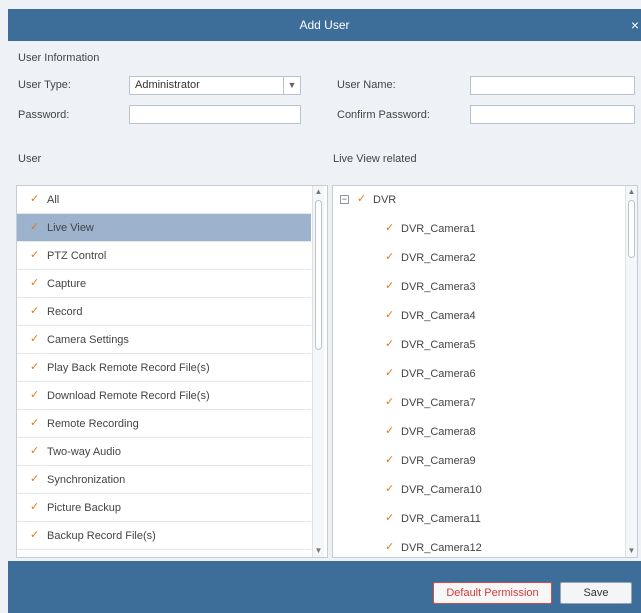 This screenshot has width=641, height=613. I want to click on permission-item: ✓ Synchronization, so click(164, 480).